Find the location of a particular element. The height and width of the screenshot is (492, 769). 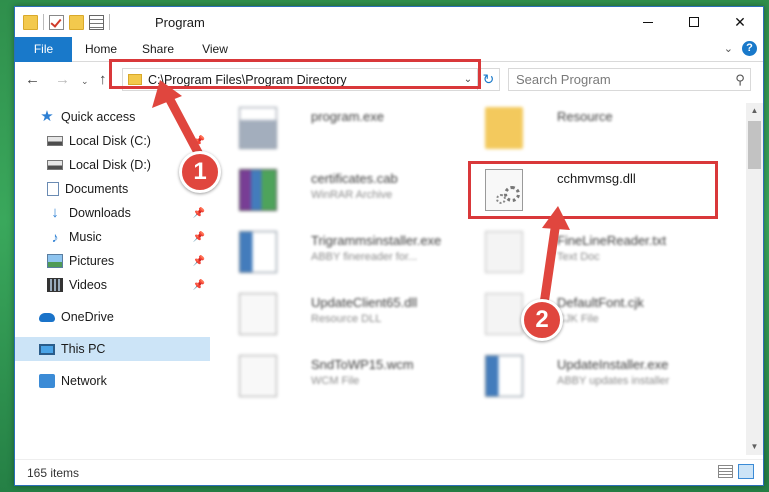

onedrive-icon is located at coordinates (47, 317).